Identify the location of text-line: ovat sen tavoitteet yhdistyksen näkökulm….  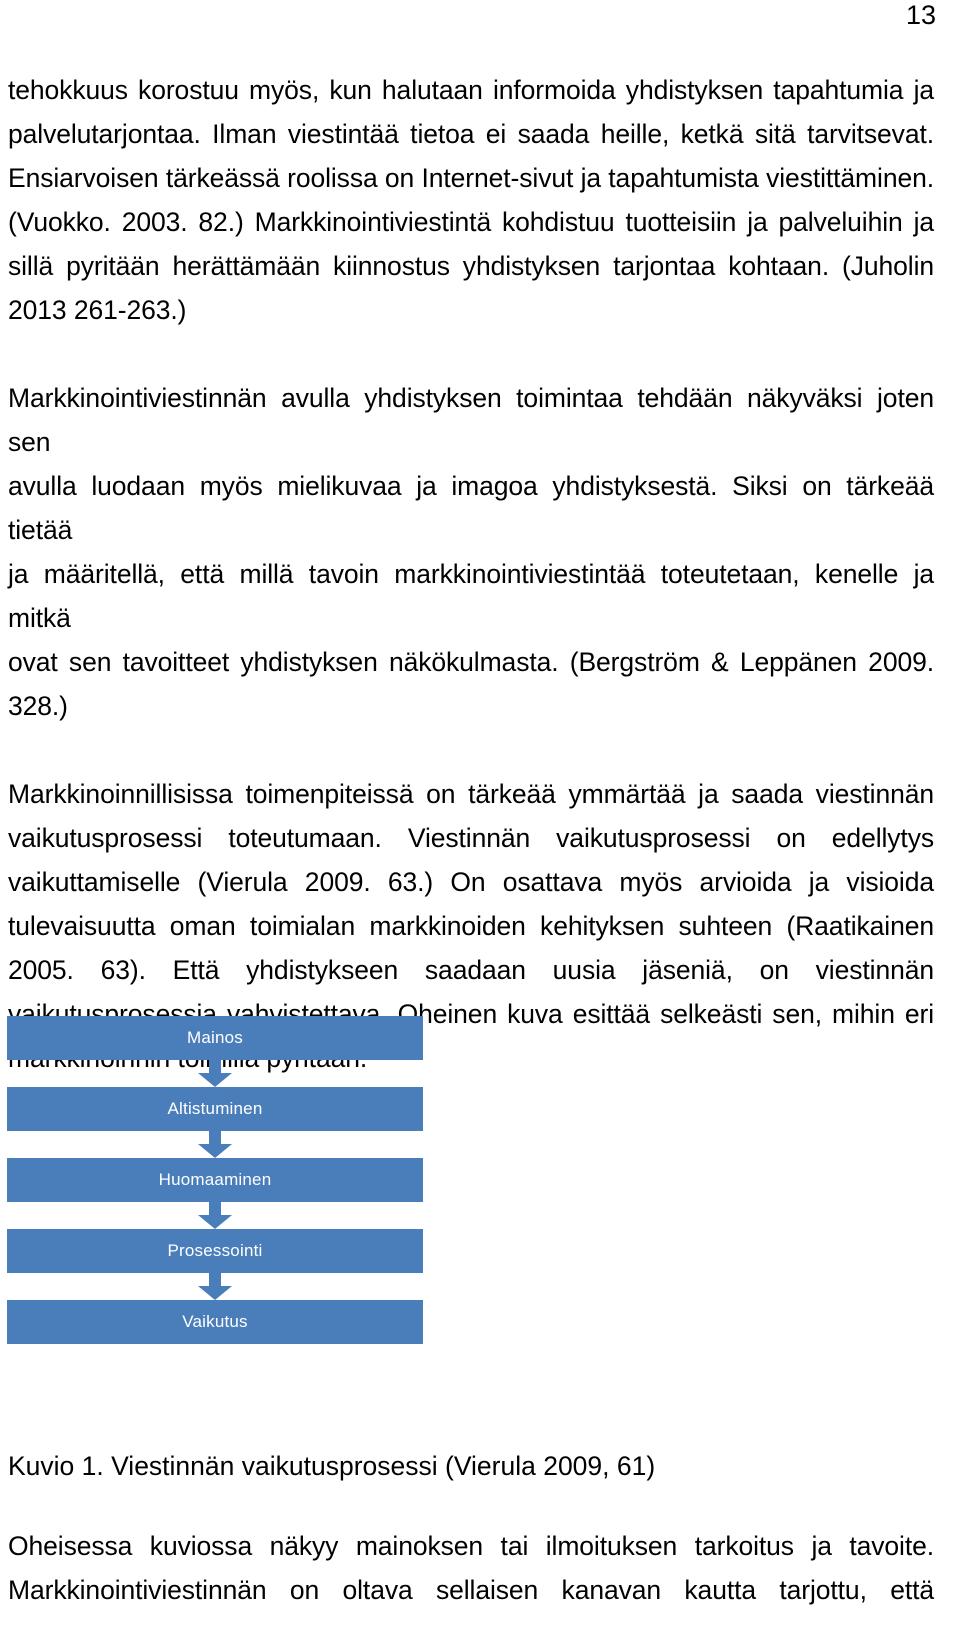
(471, 662).